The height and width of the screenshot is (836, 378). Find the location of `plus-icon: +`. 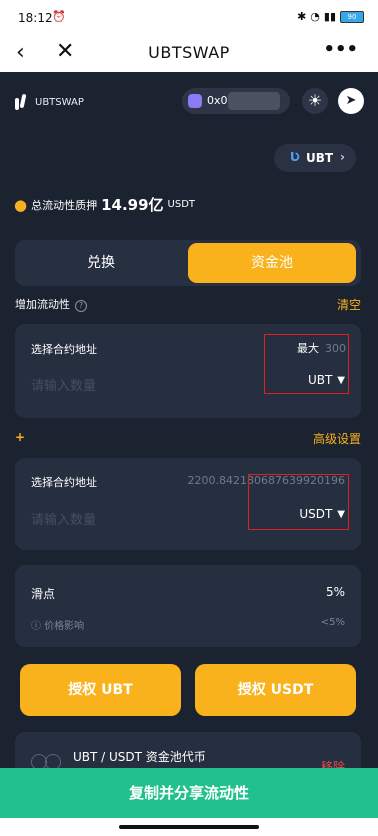

plus-icon: + is located at coordinates (20, 437).